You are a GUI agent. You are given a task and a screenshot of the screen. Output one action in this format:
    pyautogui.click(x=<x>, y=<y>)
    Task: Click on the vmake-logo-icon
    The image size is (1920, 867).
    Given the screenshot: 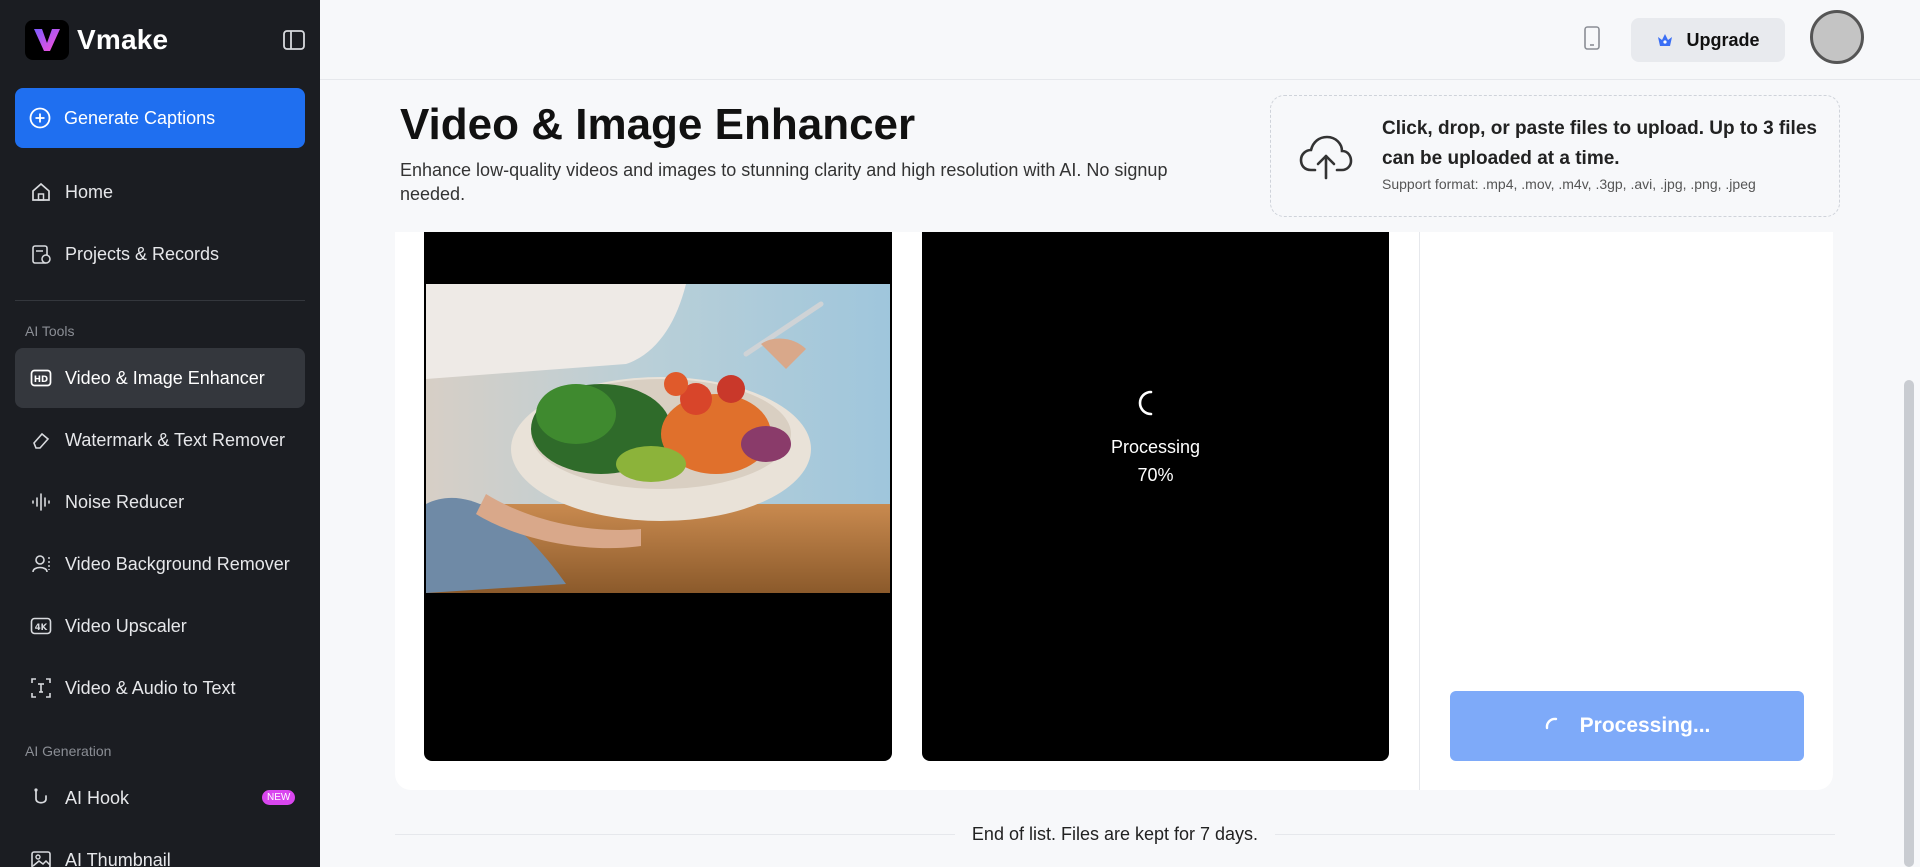 What is the action you would take?
    pyautogui.click(x=47, y=40)
    